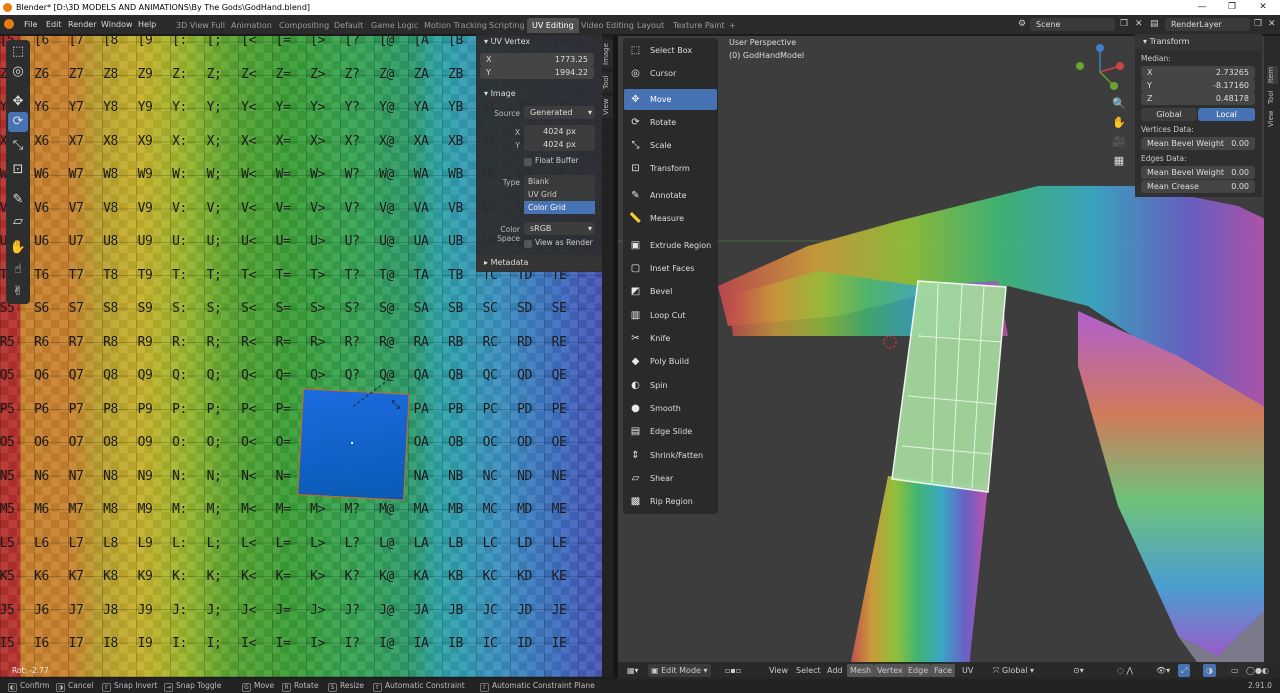 This screenshot has width=1280, height=693. Describe the element at coordinates (348, 25) in the screenshot. I see `tab-default: Default` at that location.